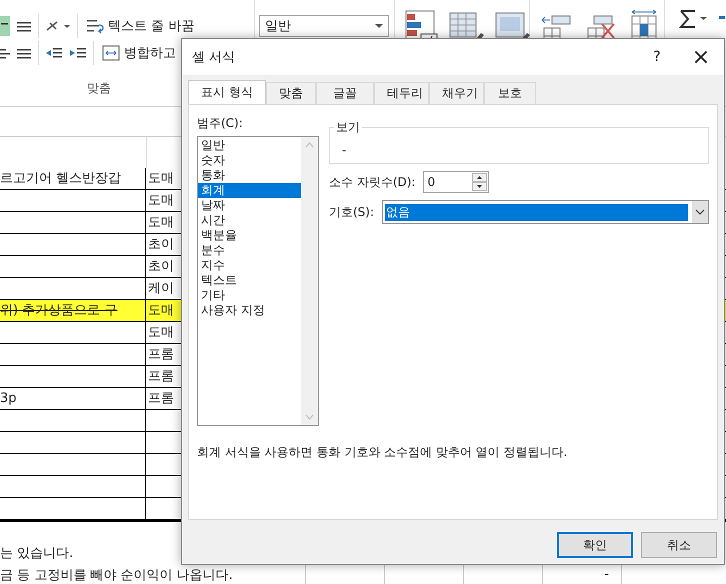 The image size is (726, 584). What do you see at coordinates (73, 310) in the screenshot?
I see `table-cell: 위) 추가상품으로 구` at bounding box center [73, 310].